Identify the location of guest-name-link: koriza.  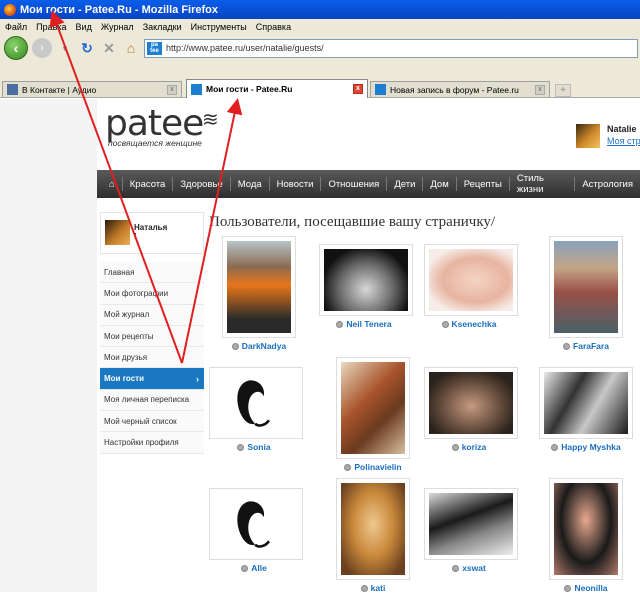
(474, 447).